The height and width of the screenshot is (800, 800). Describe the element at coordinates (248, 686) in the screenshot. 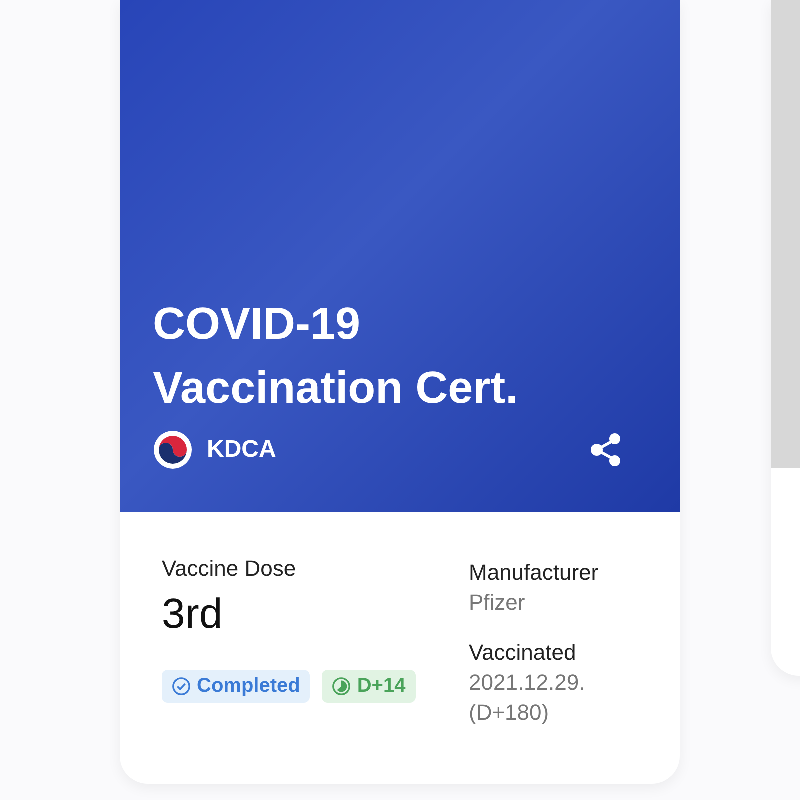

I see `badge-label: Completed` at that location.